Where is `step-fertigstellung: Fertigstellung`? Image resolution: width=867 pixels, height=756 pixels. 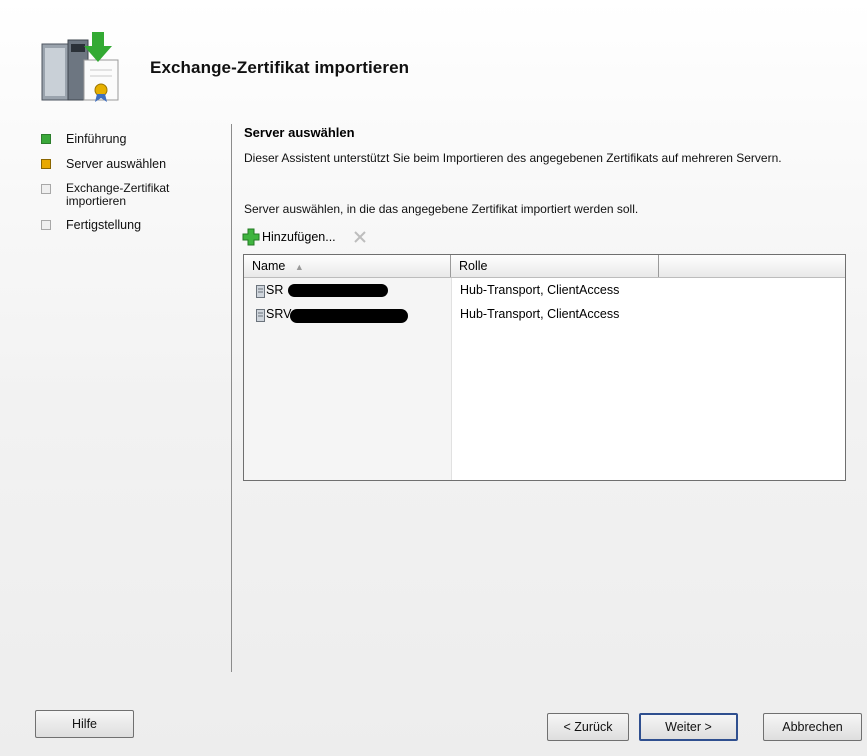
step-fertigstellung: Fertigstellung is located at coordinates (123, 225).